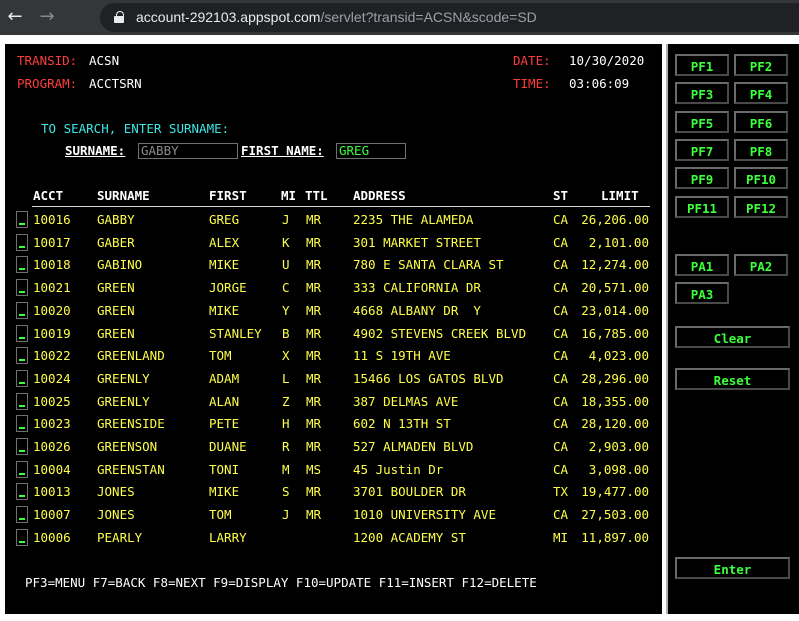  Describe the element at coordinates (52, 401) in the screenshot. I see `acct-cell: 10025` at that location.